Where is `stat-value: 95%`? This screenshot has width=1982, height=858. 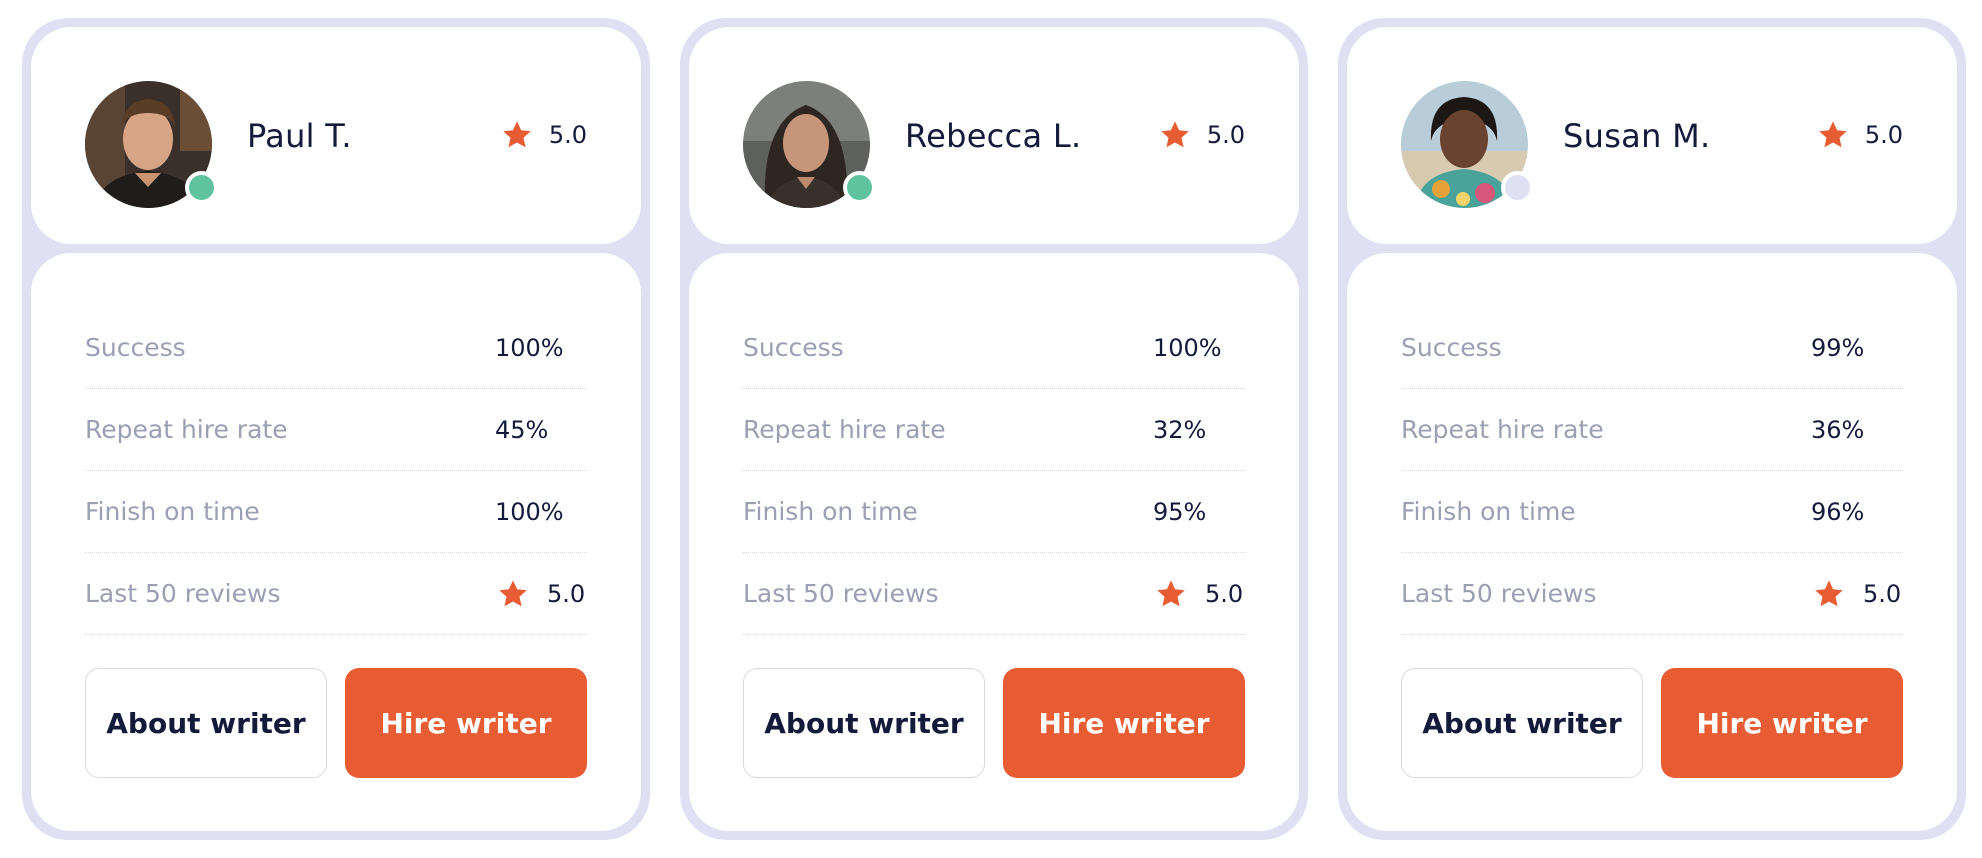
stat-value: 95% is located at coordinates (1180, 511).